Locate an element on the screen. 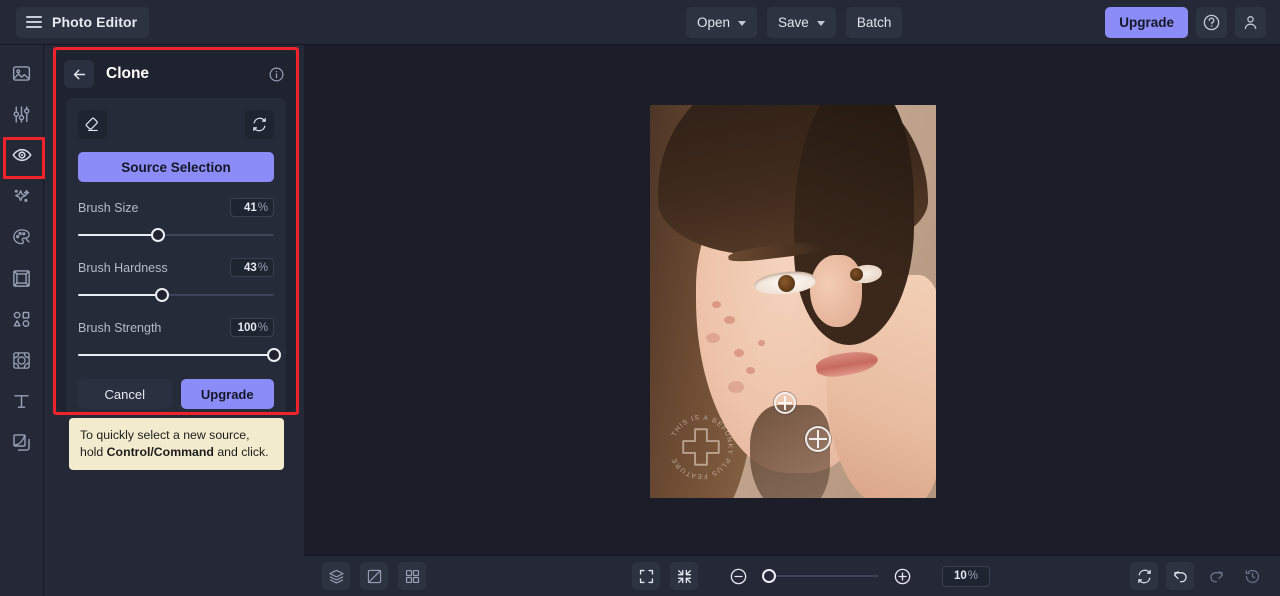 The width and height of the screenshot is (1280, 596). sidebar-item-text is located at coordinates (22, 401).